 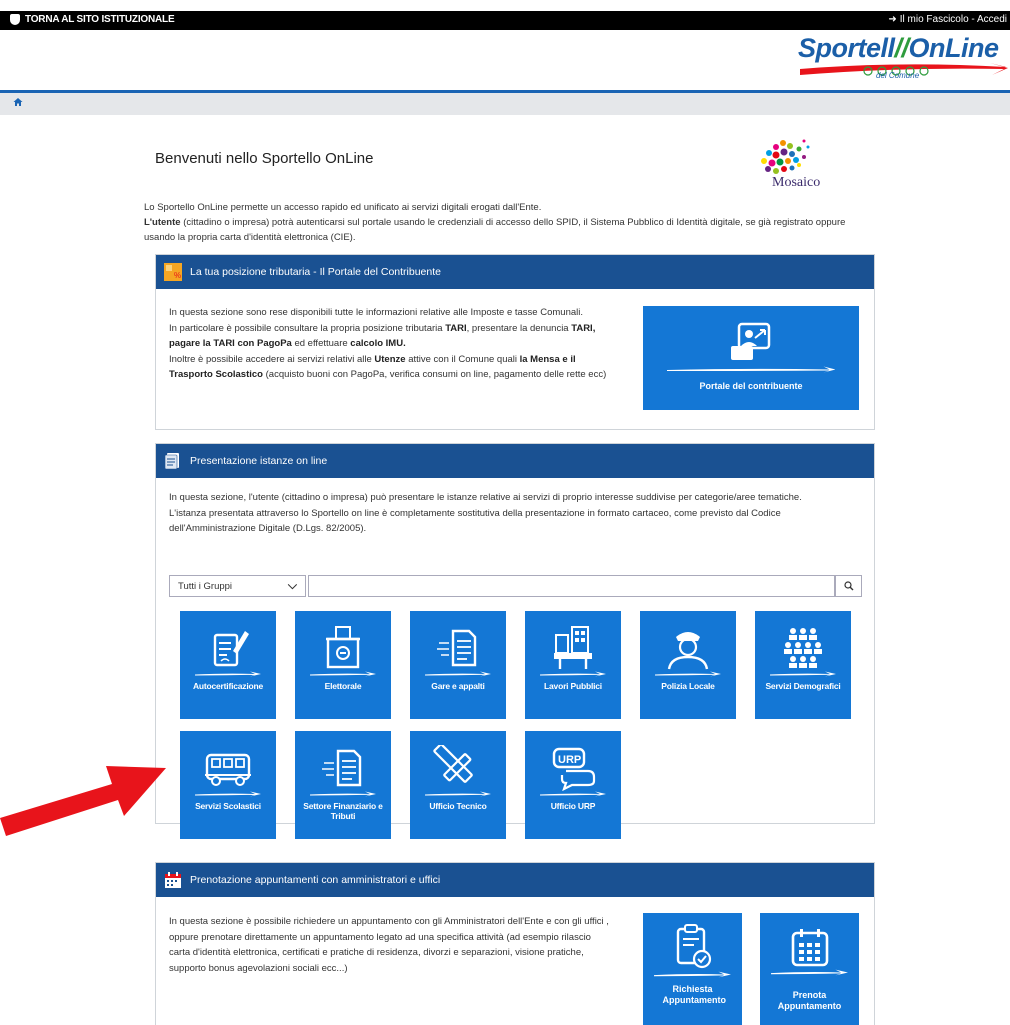 What do you see at coordinates (343, 686) in the screenshot?
I see `tile-label: Elettorale` at bounding box center [343, 686].